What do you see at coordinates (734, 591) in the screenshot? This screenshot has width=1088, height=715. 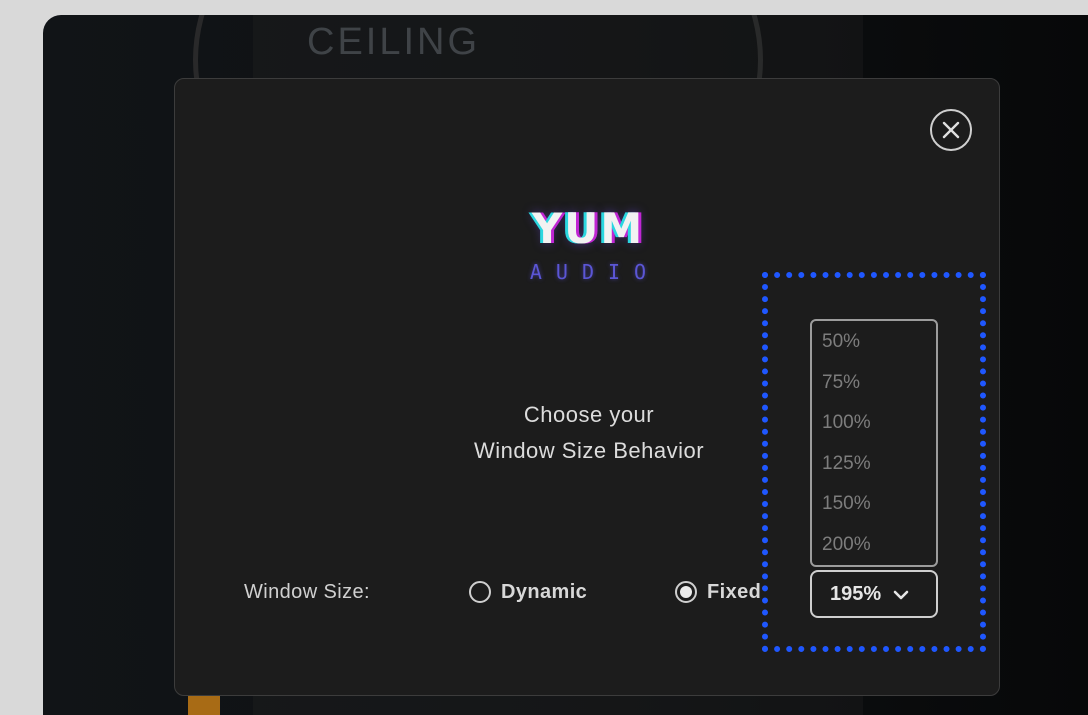 I see `radio-fixed-label: Fixed` at bounding box center [734, 591].